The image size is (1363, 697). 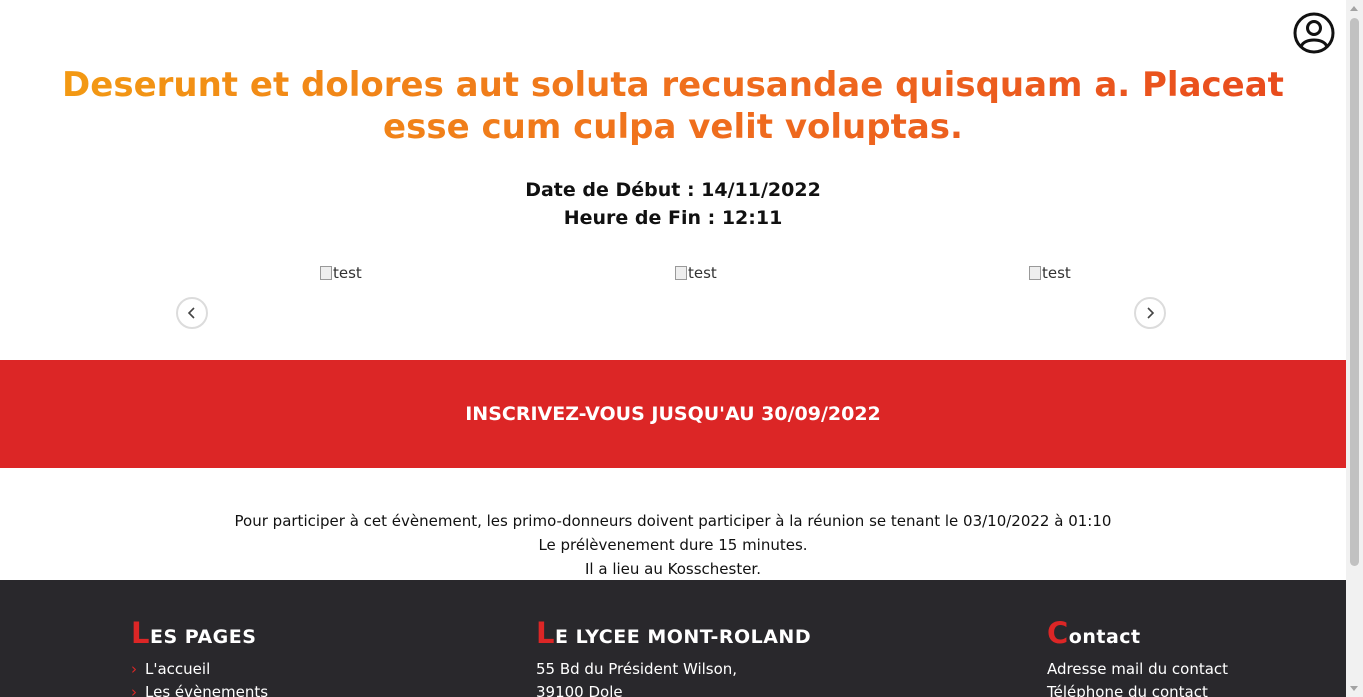 I want to click on account-button, so click(x=1314, y=33).